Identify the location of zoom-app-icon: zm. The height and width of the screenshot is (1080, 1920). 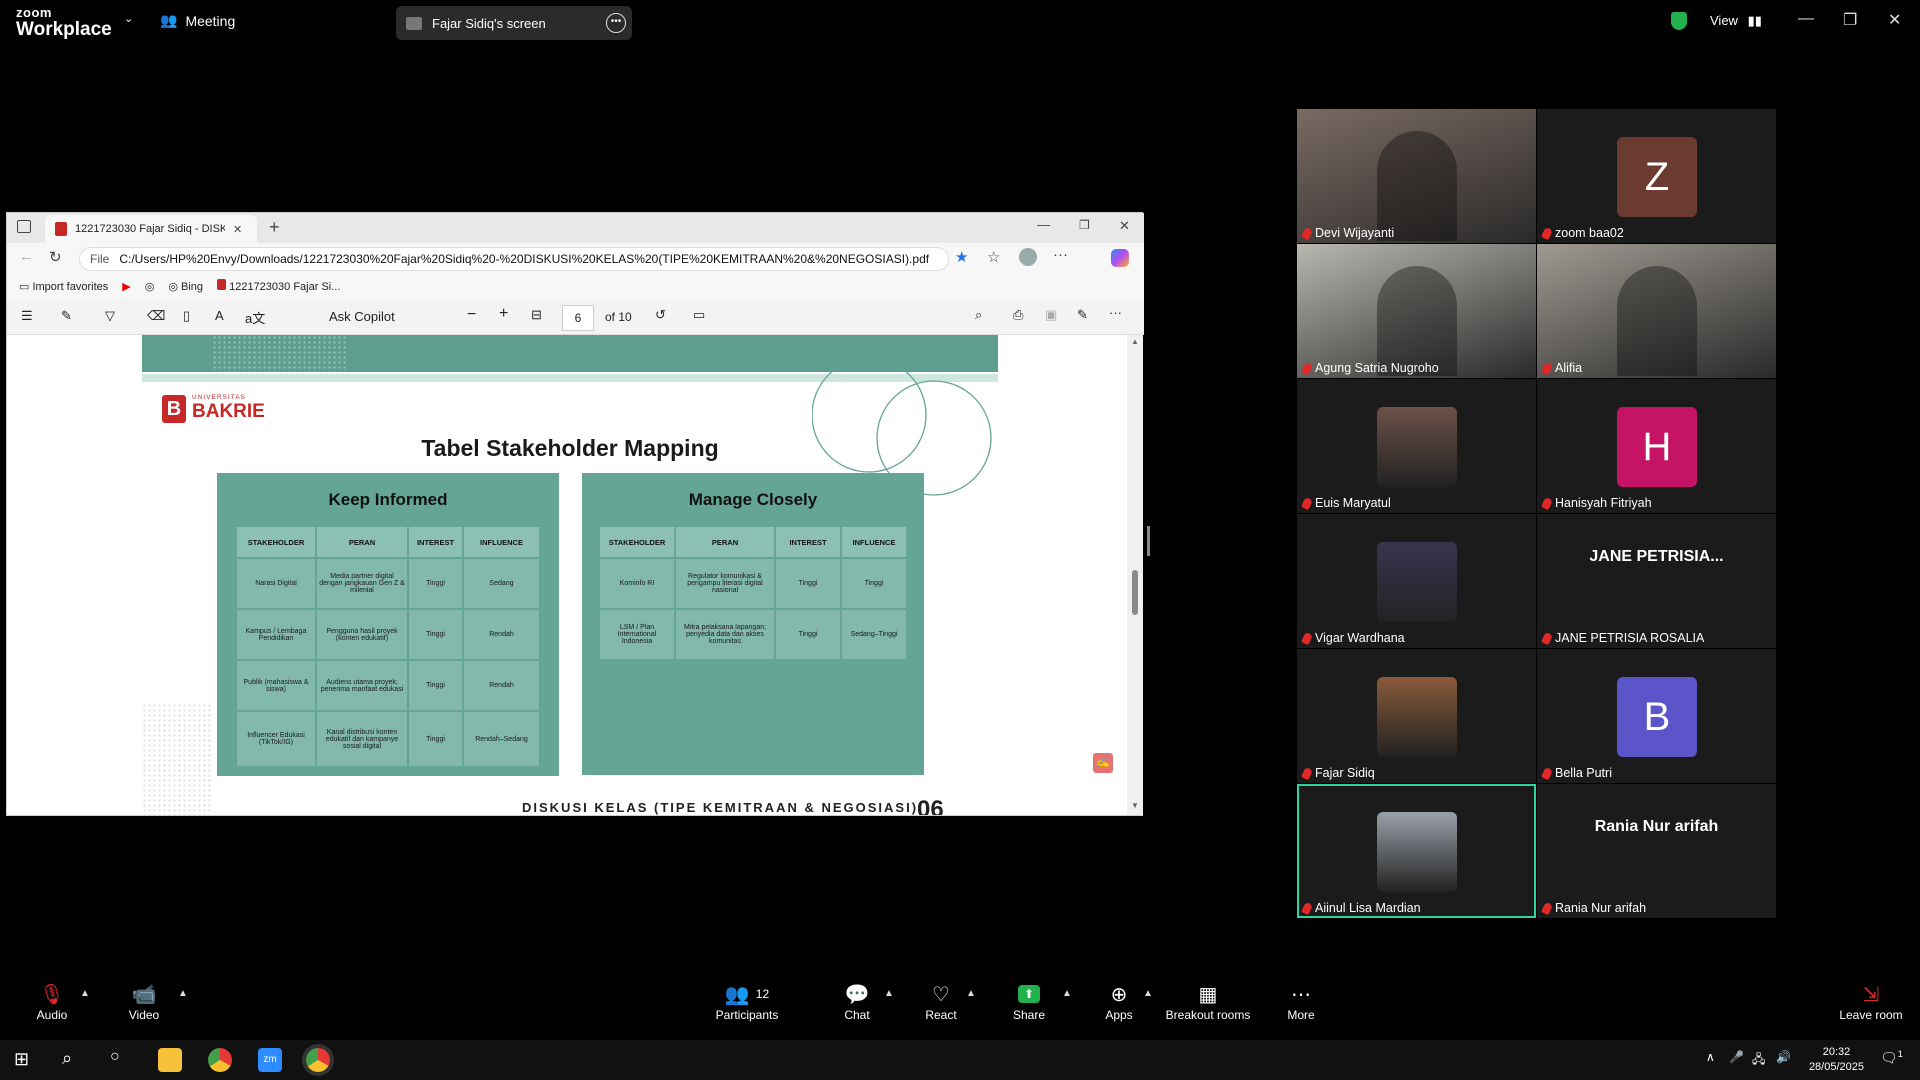
(270, 1060).